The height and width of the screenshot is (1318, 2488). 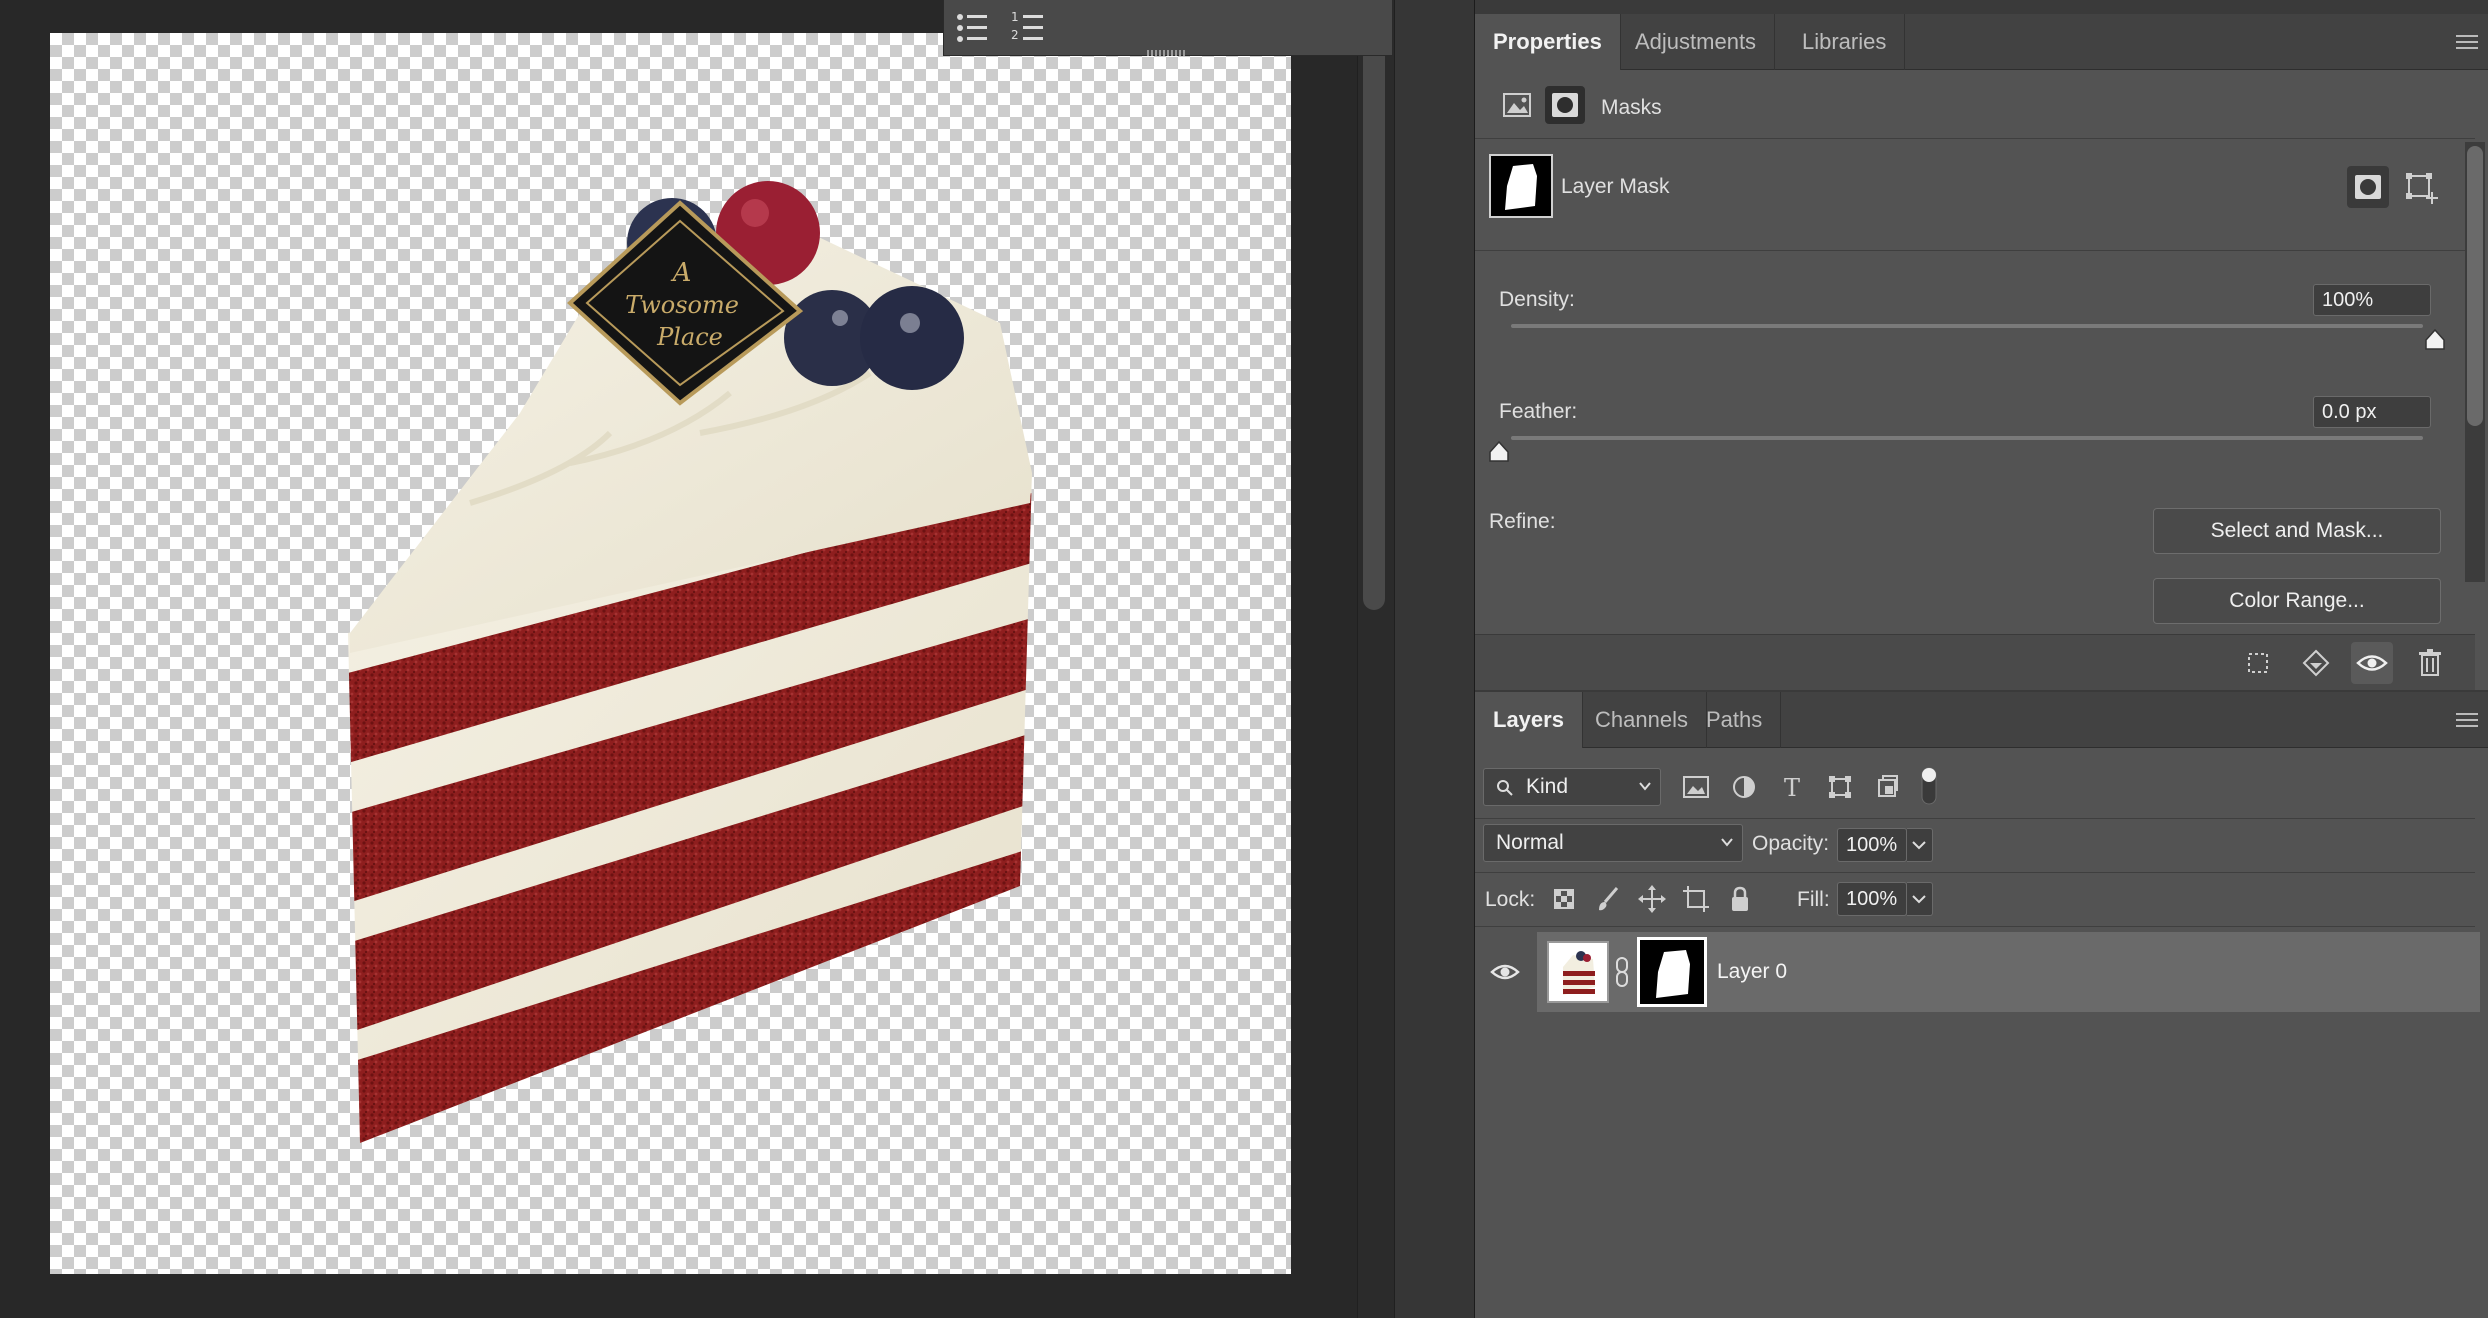 I want to click on feather-field: 0.0 px, so click(x=2372, y=412).